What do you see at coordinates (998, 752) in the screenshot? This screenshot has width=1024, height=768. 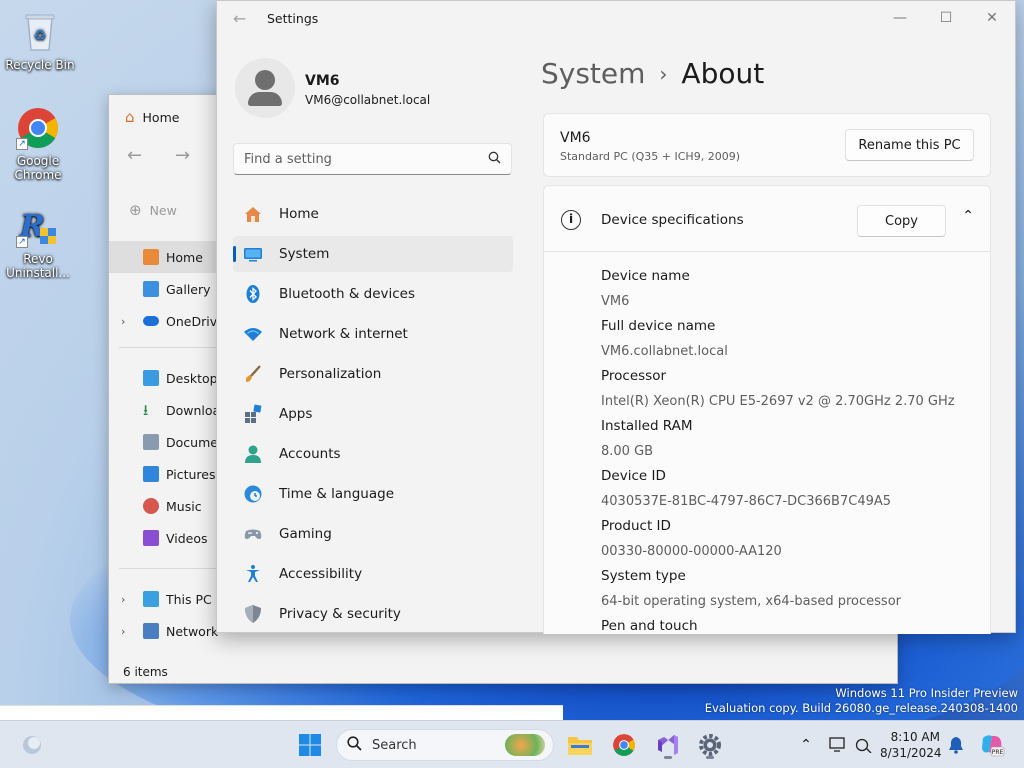 I see `svg-text: PRE` at bounding box center [998, 752].